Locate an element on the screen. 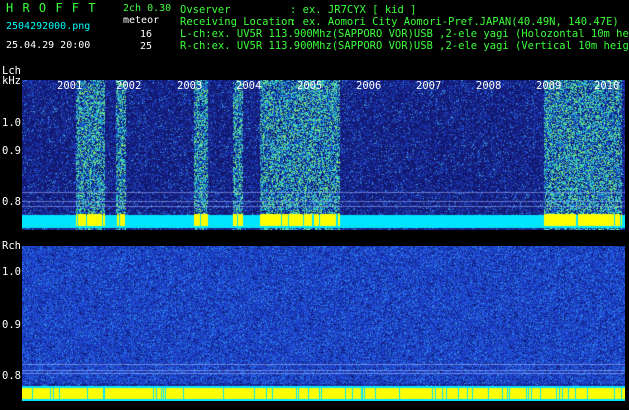  year-label-2002: 2002 is located at coordinates (129, 86).